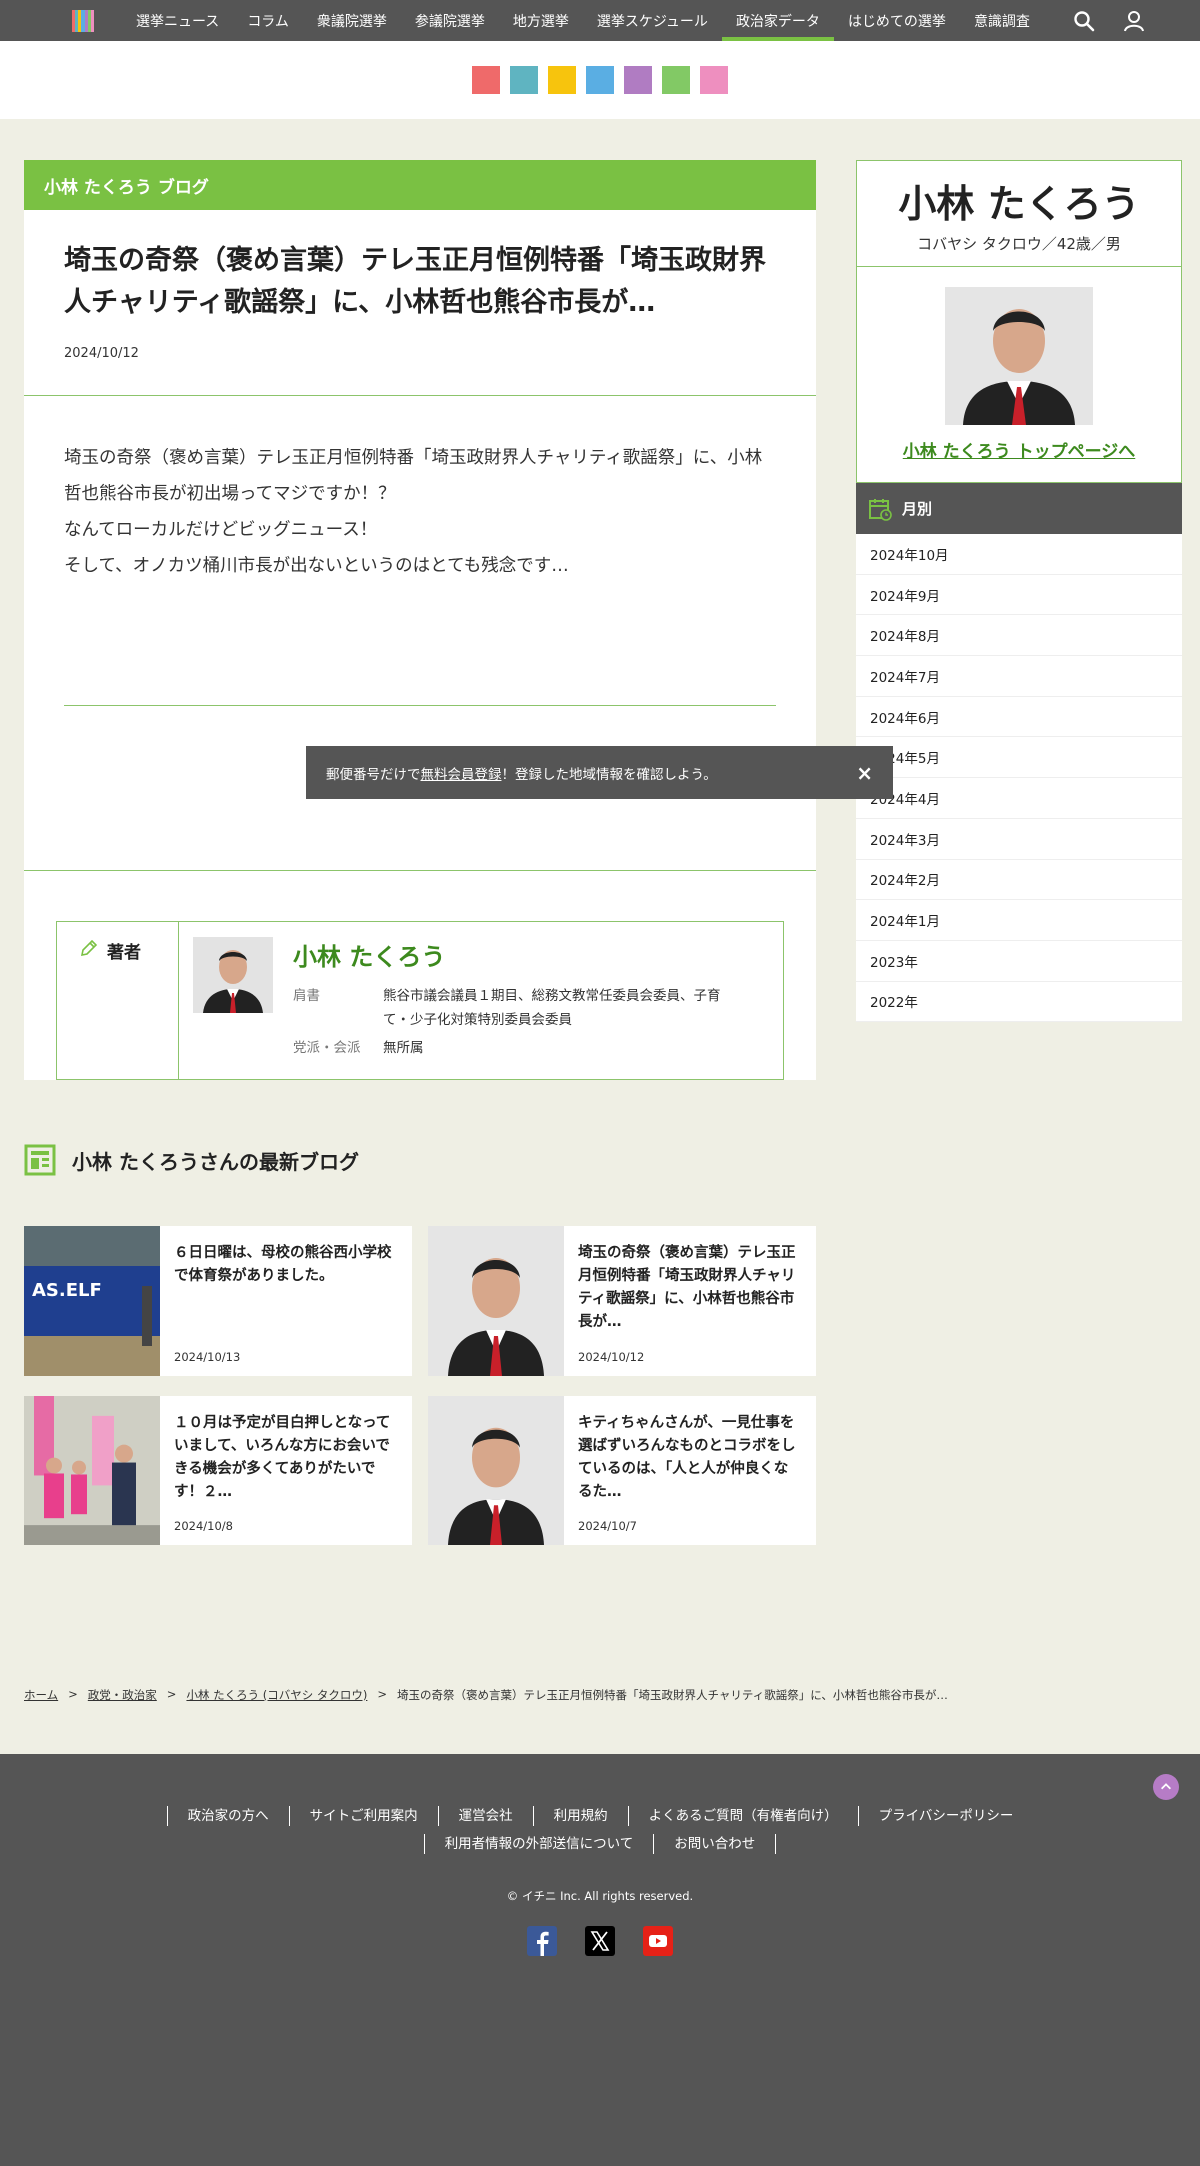 This screenshot has height=2166, width=1200. Describe the element at coordinates (1019, 717) in the screenshot. I see `month-link: 2024年6月` at that location.